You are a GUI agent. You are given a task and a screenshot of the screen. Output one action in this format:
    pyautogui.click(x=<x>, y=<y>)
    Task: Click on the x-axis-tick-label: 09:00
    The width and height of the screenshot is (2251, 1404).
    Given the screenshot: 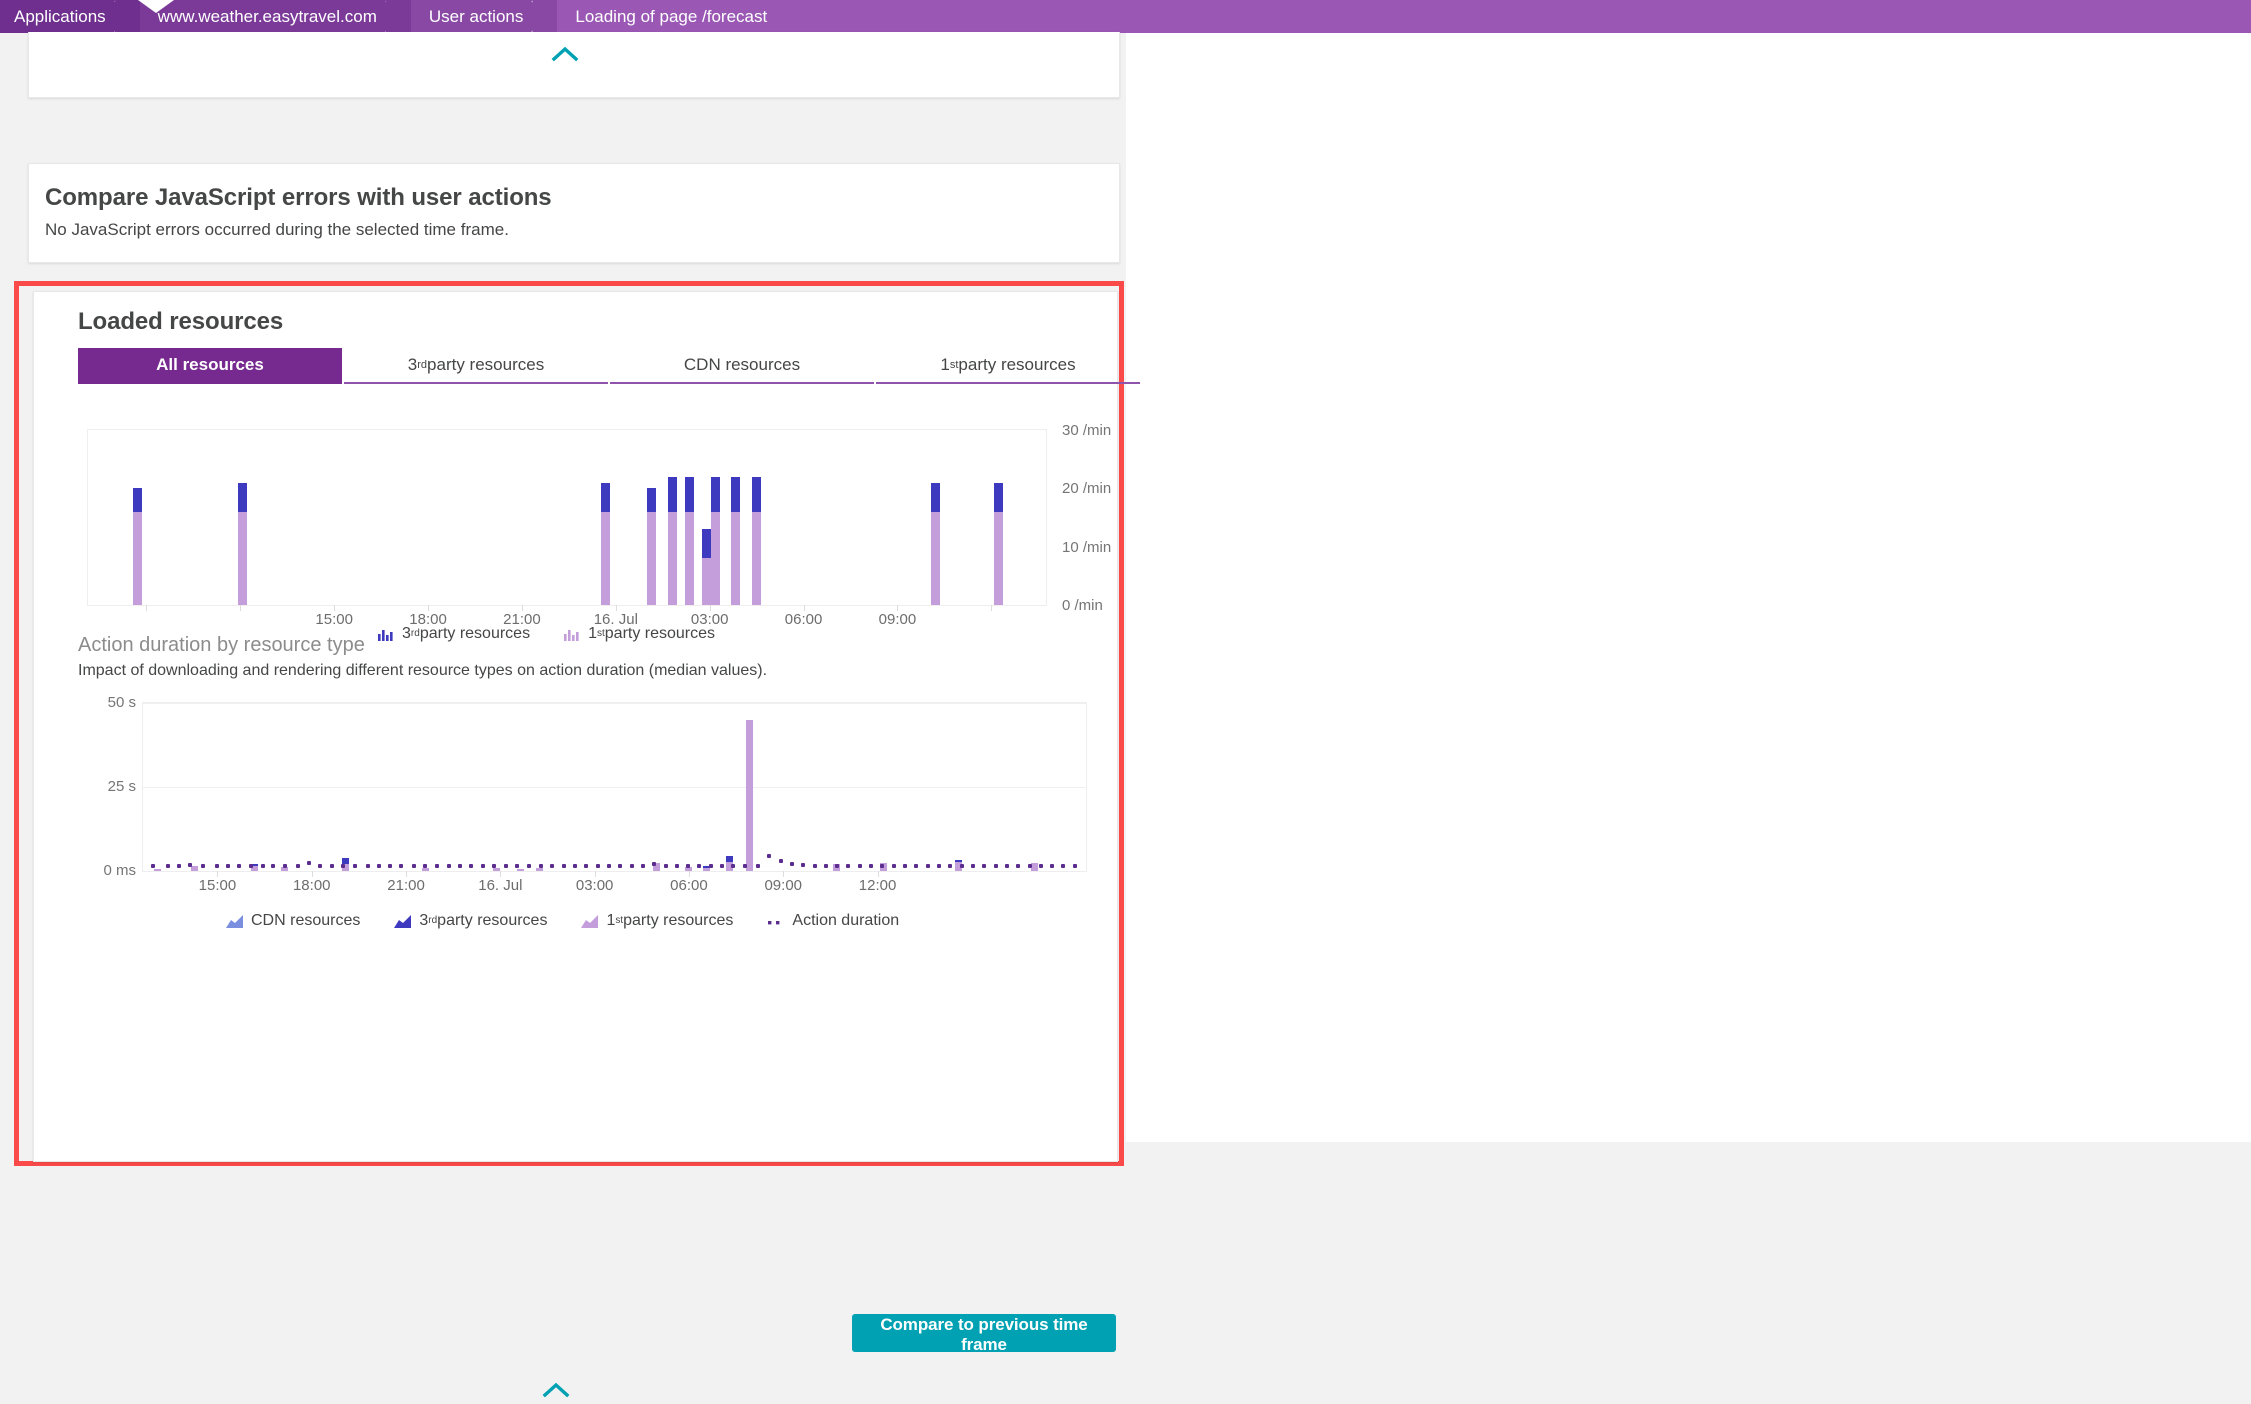 What is the action you would take?
    pyautogui.click(x=897, y=619)
    